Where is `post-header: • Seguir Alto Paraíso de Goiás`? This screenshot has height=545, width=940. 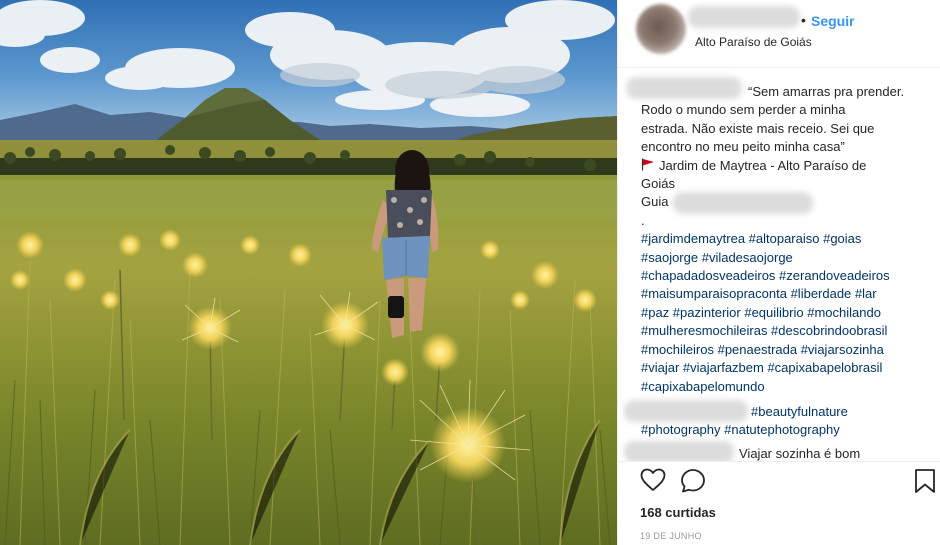 post-header: • Seguir Alto Paraíso de Goiás is located at coordinates (779, 34).